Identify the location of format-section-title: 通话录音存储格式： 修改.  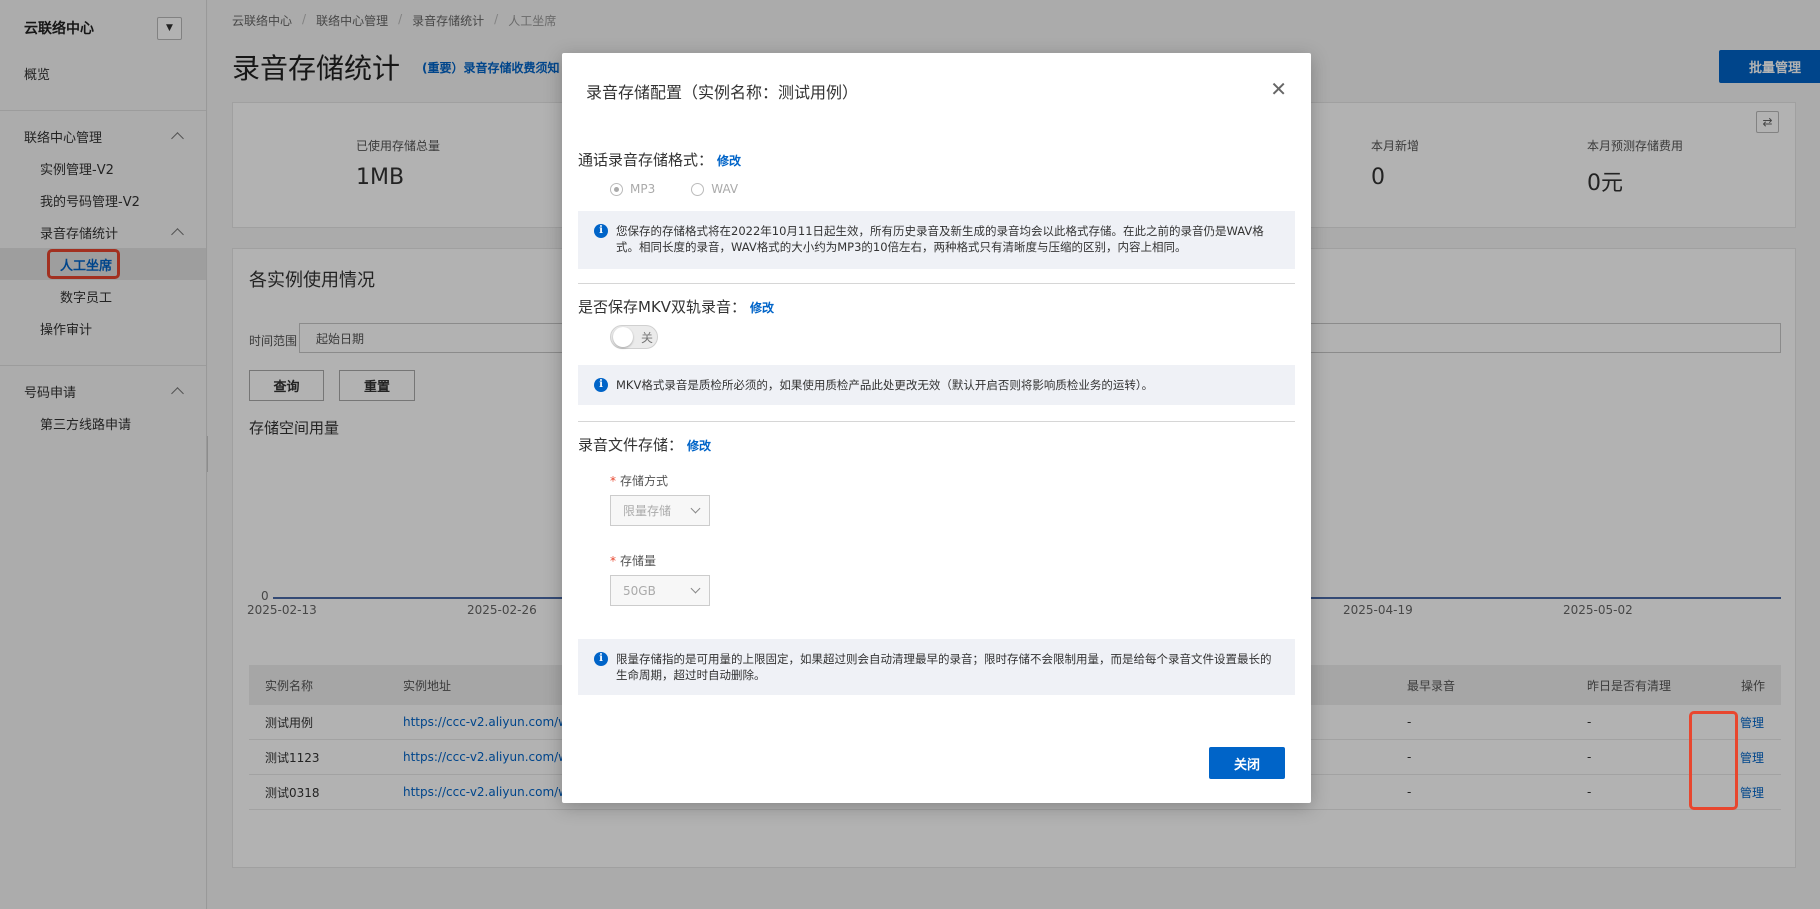
(659, 159).